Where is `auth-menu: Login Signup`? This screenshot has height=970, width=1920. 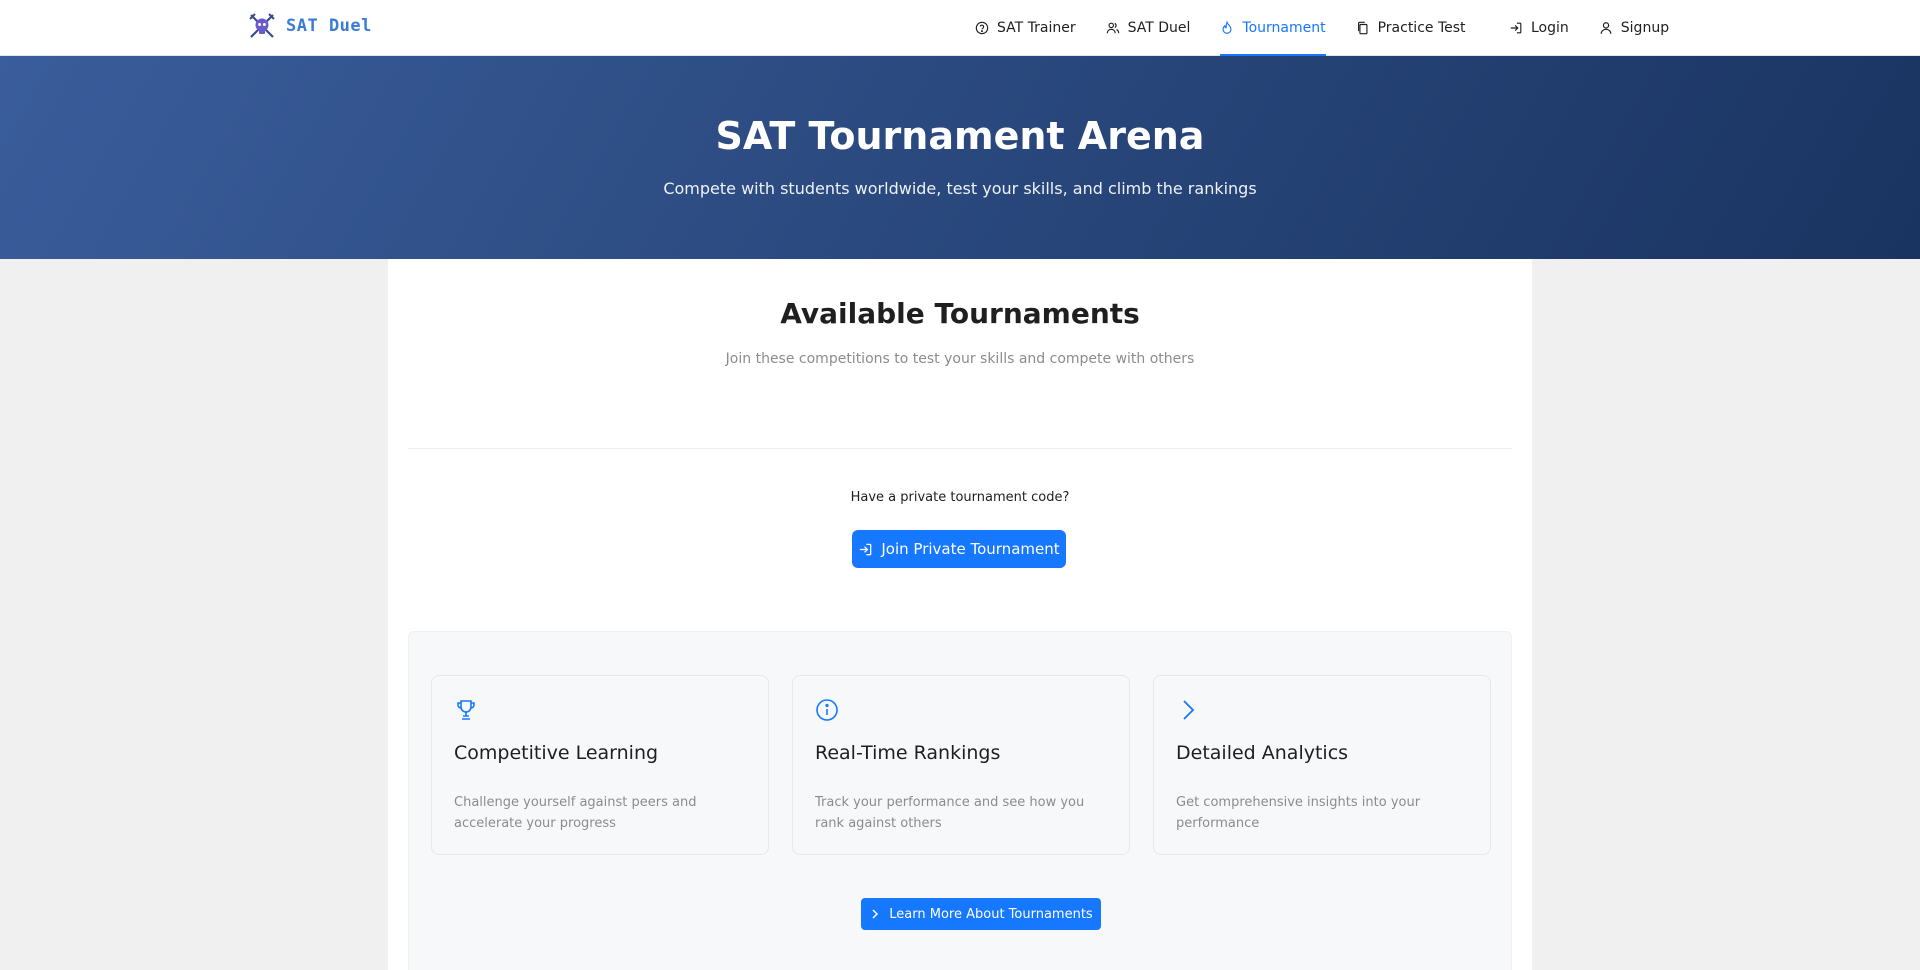
auth-menu: Login Signup is located at coordinates (1589, 28).